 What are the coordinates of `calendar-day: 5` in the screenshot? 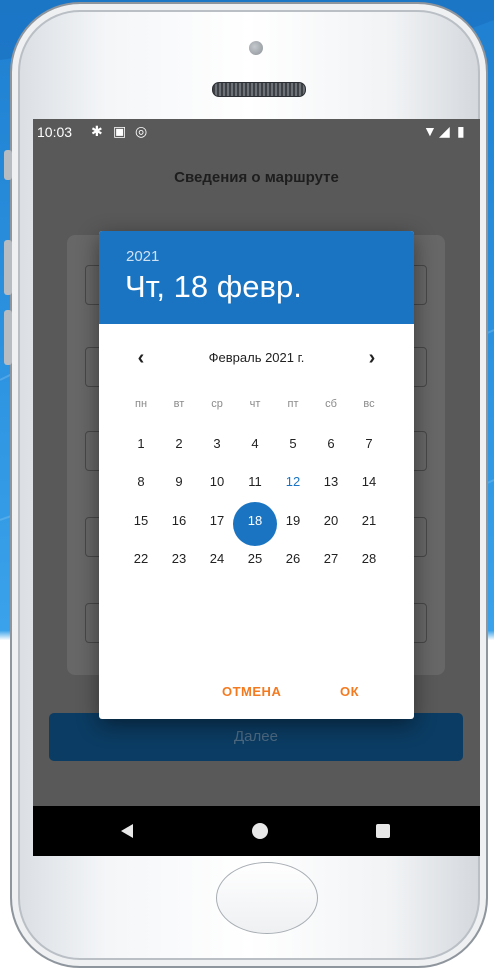 It's located at (293, 443).